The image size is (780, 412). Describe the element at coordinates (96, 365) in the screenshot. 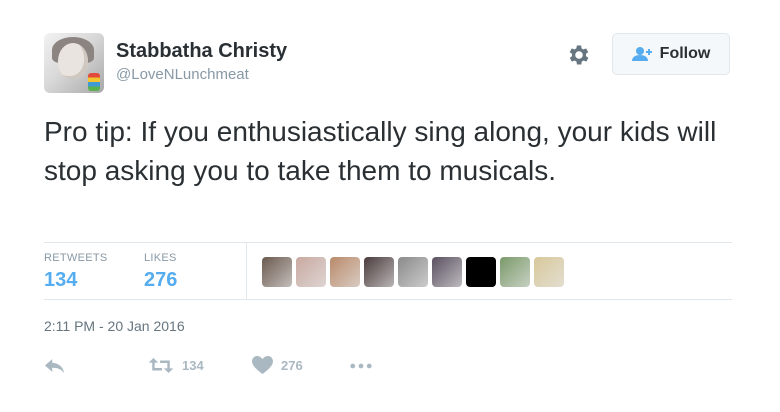

I see `reply-button` at that location.